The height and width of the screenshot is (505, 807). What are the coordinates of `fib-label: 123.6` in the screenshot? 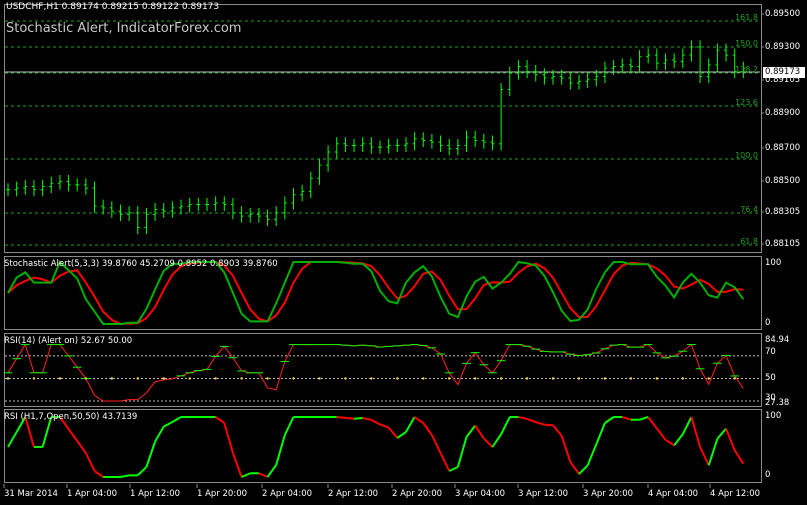 It's located at (746, 102).